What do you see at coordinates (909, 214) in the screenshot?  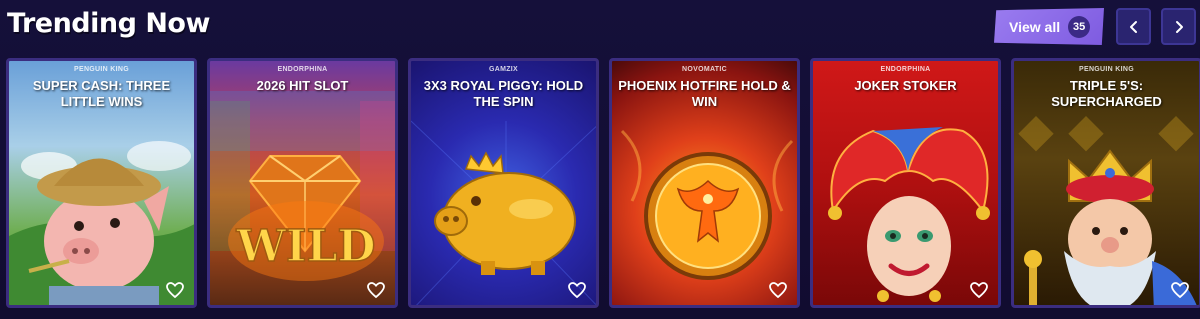 I see `game-thumbnail-joker` at bounding box center [909, 214].